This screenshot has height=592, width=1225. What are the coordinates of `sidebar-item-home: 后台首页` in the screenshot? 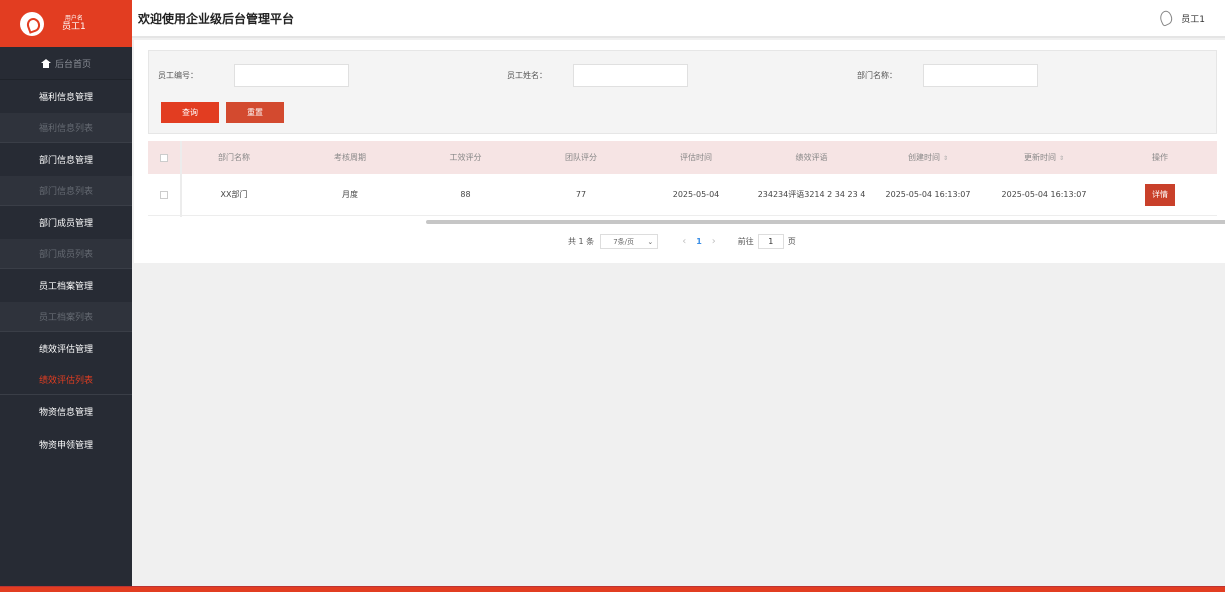 It's located at (66, 63).